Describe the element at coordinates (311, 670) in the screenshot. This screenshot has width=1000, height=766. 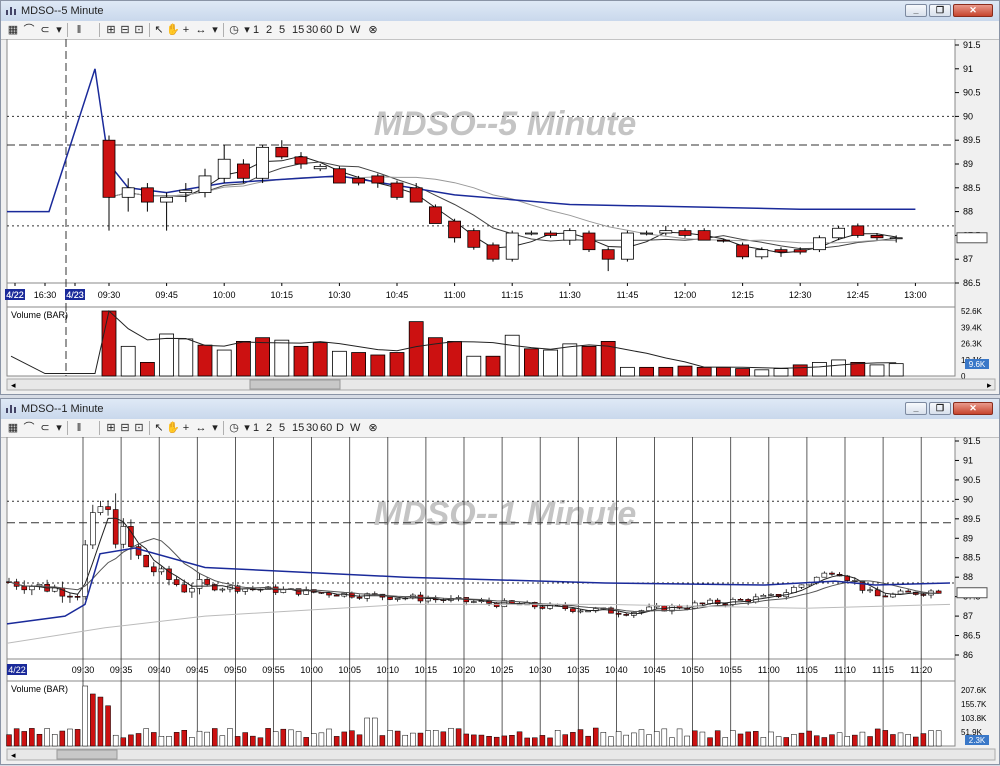
I see `x-tick-label: 10:00` at that location.